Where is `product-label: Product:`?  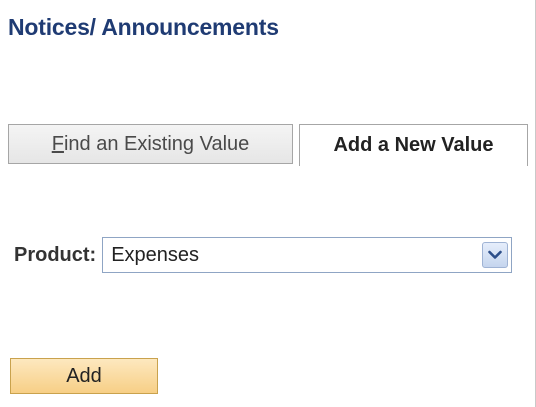
product-label: Product: is located at coordinates (55, 254).